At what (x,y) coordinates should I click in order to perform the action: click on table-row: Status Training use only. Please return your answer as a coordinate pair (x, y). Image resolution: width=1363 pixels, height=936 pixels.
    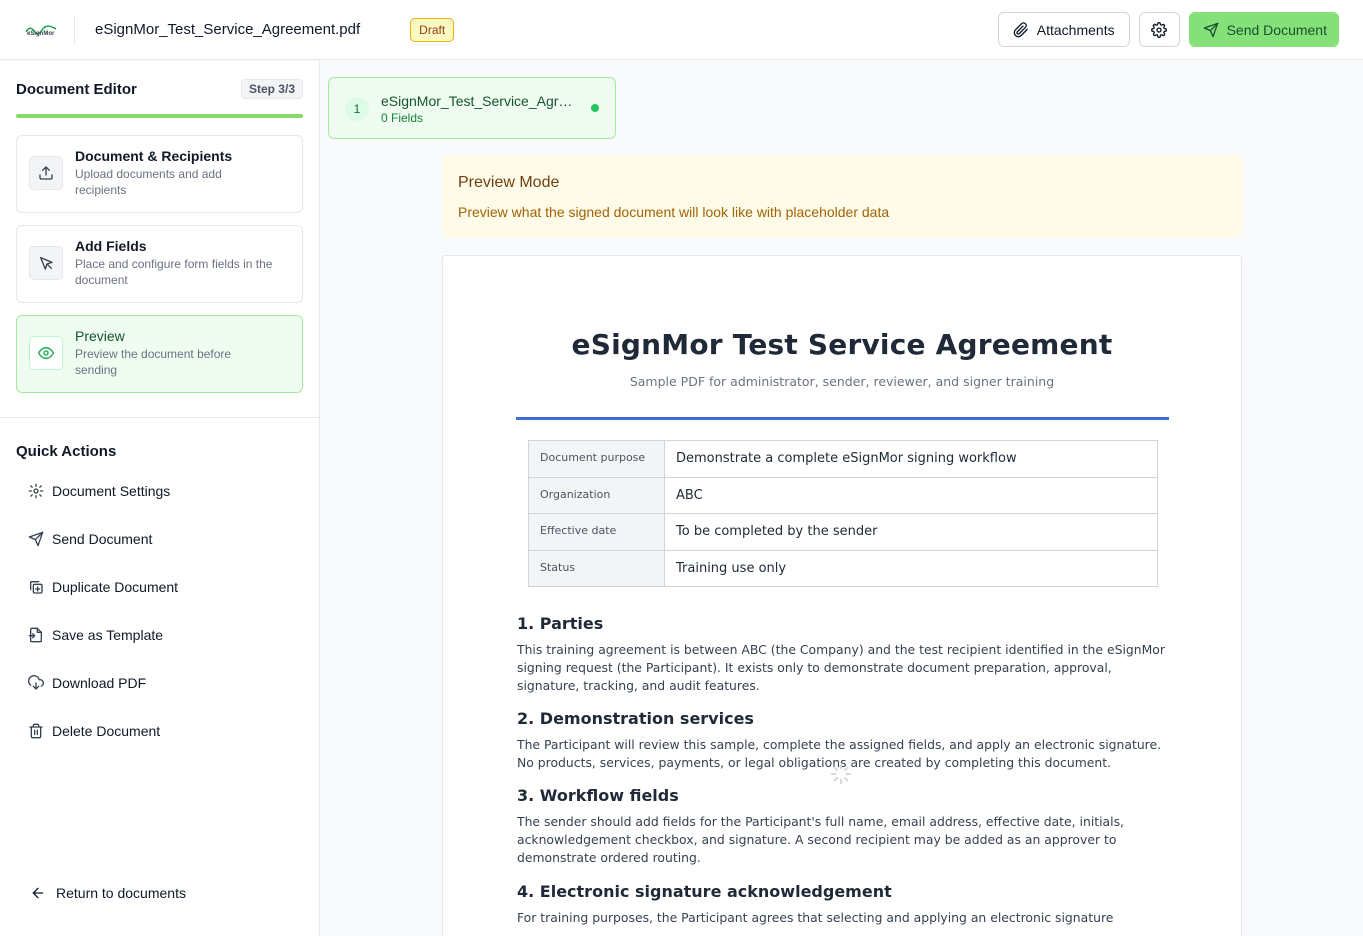
    Looking at the image, I should click on (843, 568).